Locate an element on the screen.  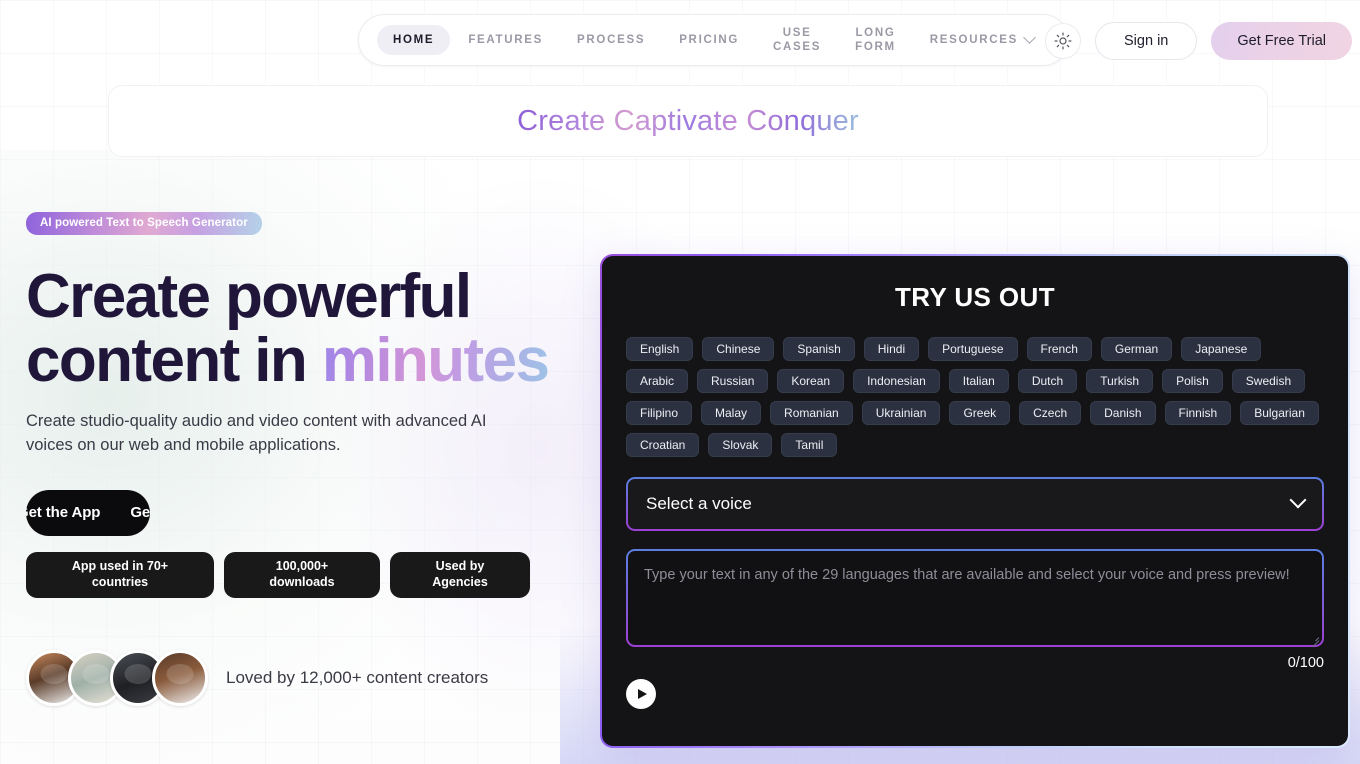
text-input is located at coordinates (975, 598).